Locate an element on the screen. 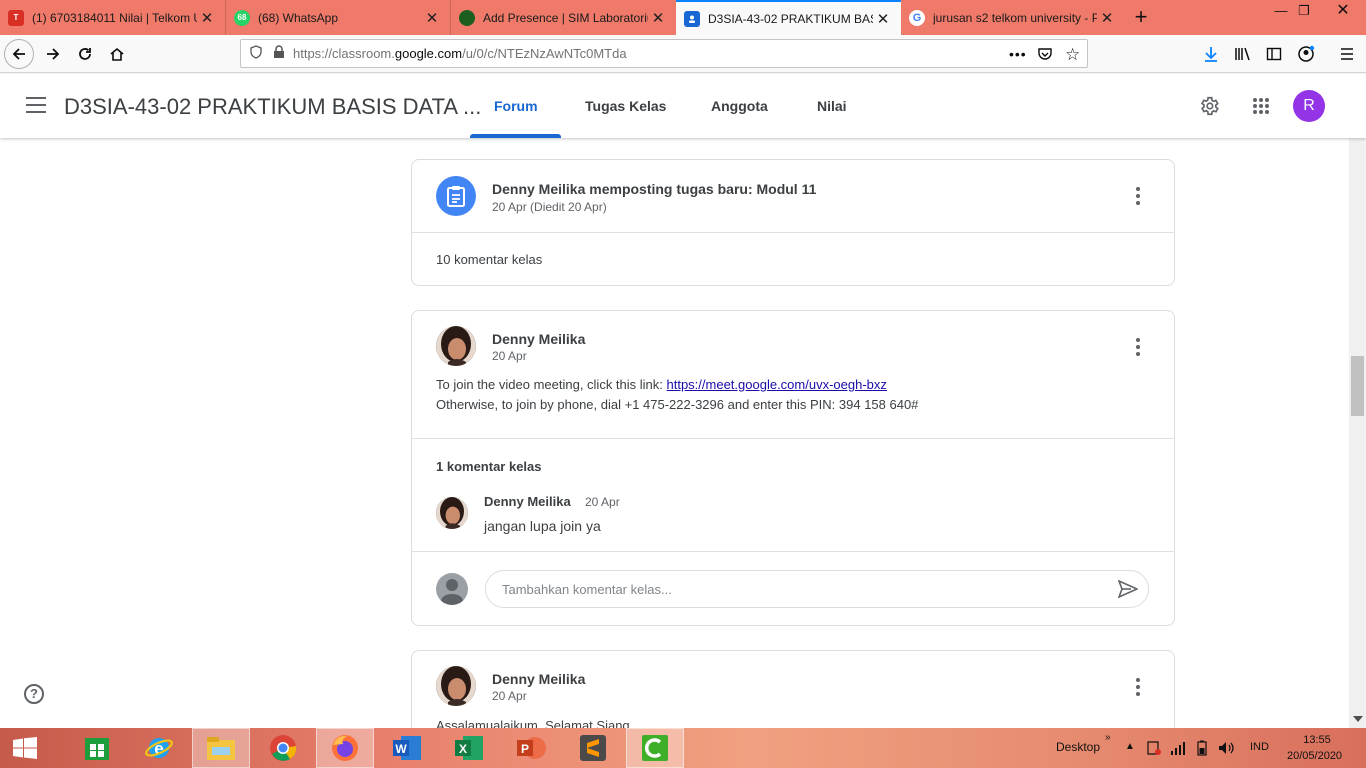  profile-avatar: R is located at coordinates (1309, 106).